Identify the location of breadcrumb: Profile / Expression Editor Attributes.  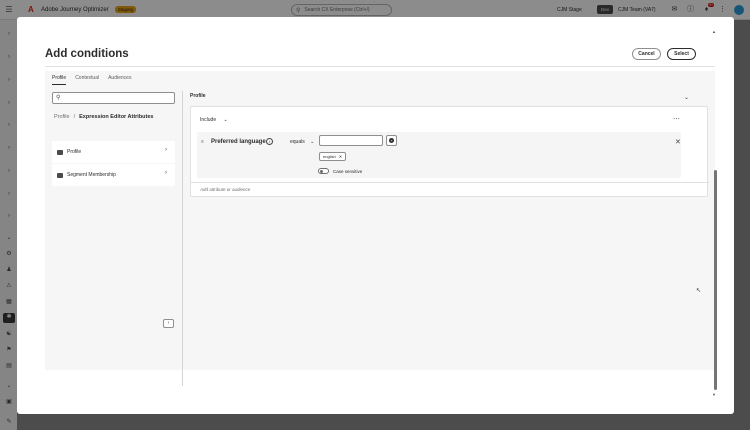
(104, 117).